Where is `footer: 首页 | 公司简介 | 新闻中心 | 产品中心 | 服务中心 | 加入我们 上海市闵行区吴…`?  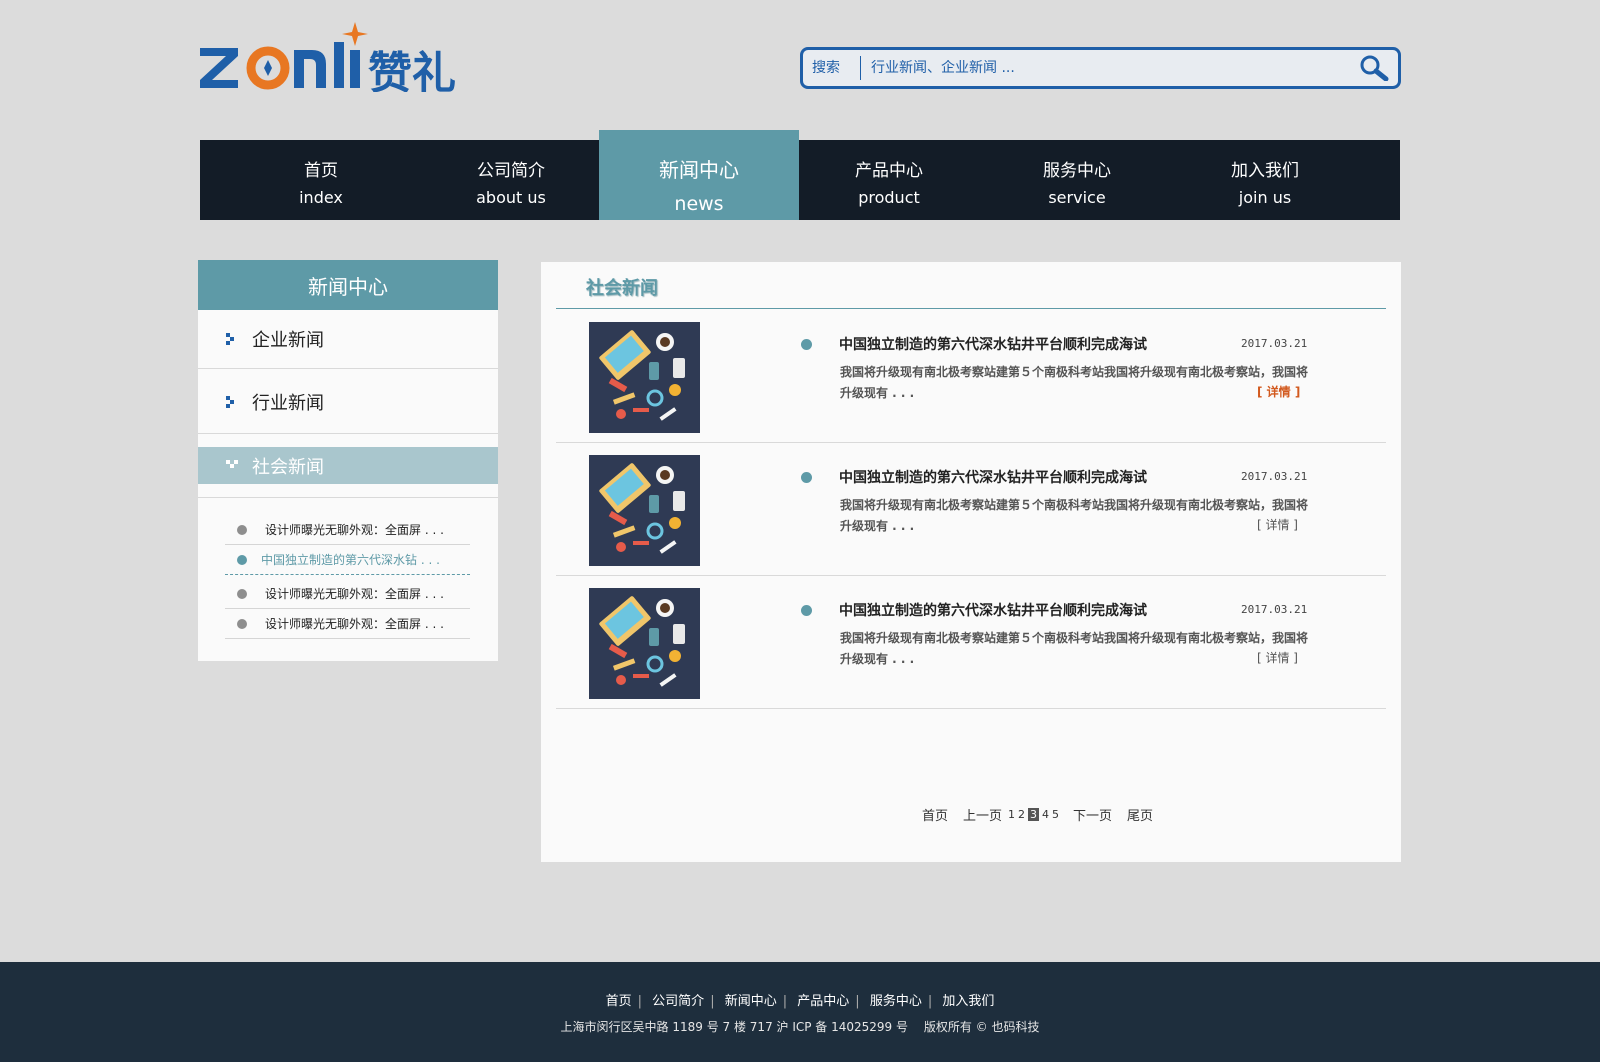 footer: 首页 | 公司简介 | 新闻中心 | 产品中心 | 服务中心 | 加入我们 上海市闵行区吴… is located at coordinates (800, 1012).